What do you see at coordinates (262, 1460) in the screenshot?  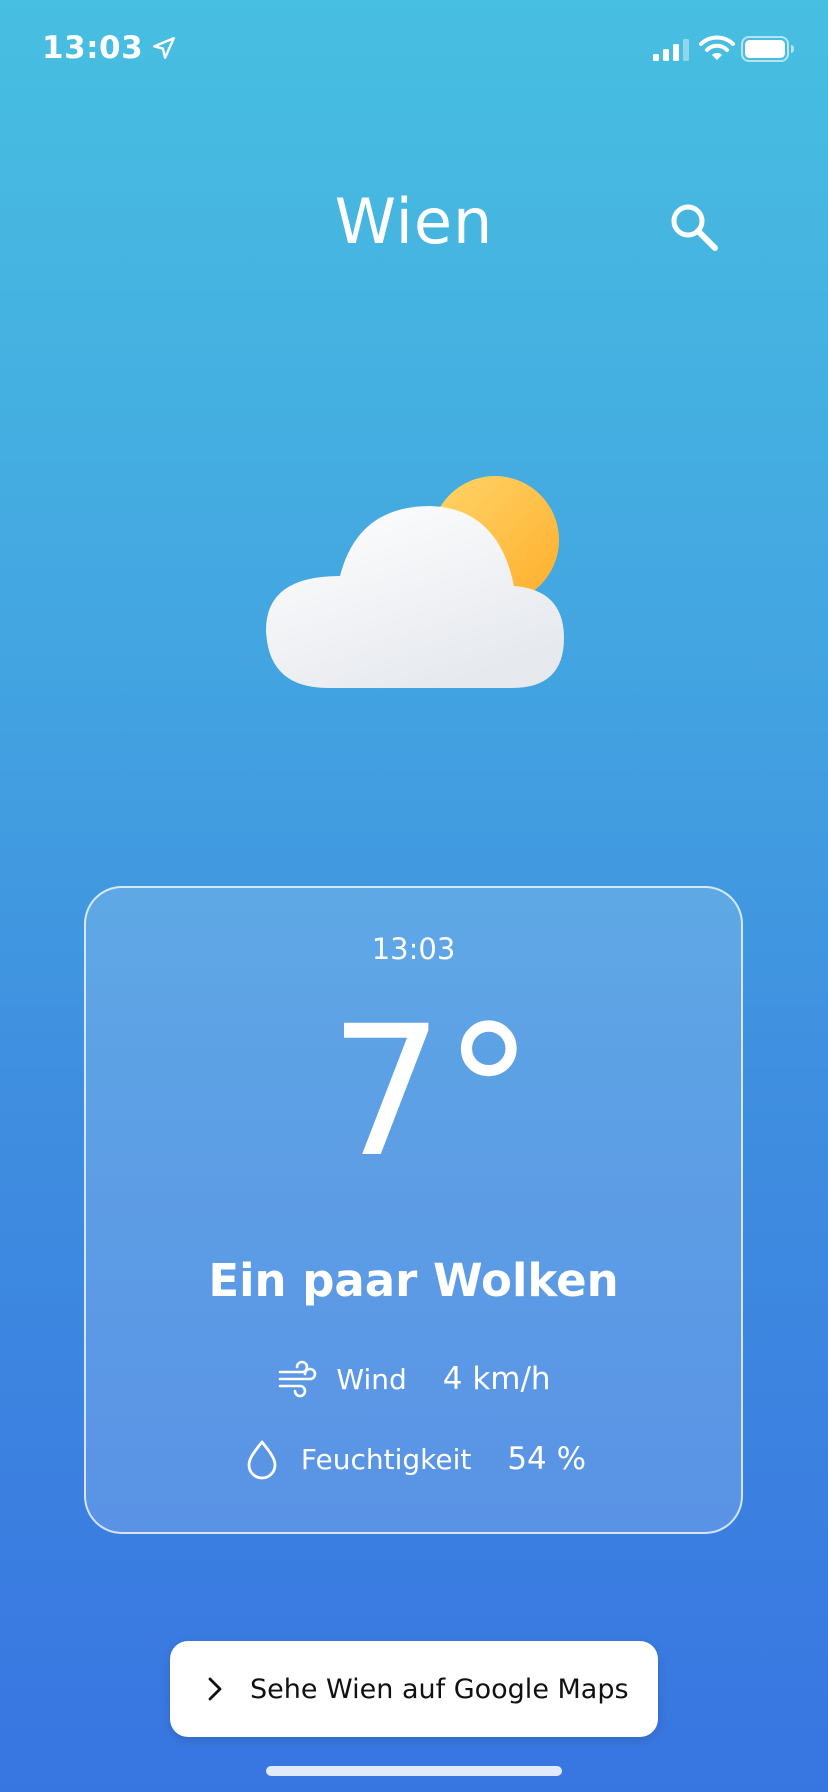 I see `droplet-icon` at bounding box center [262, 1460].